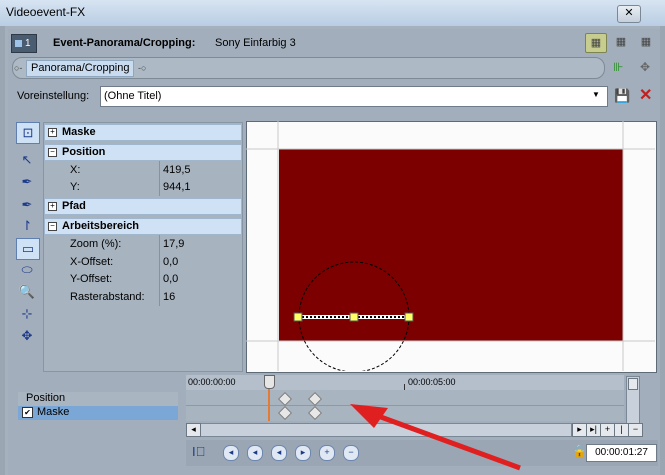 The image size is (665, 475). I want to click on pen-tool-icon: ✒, so click(27, 182).